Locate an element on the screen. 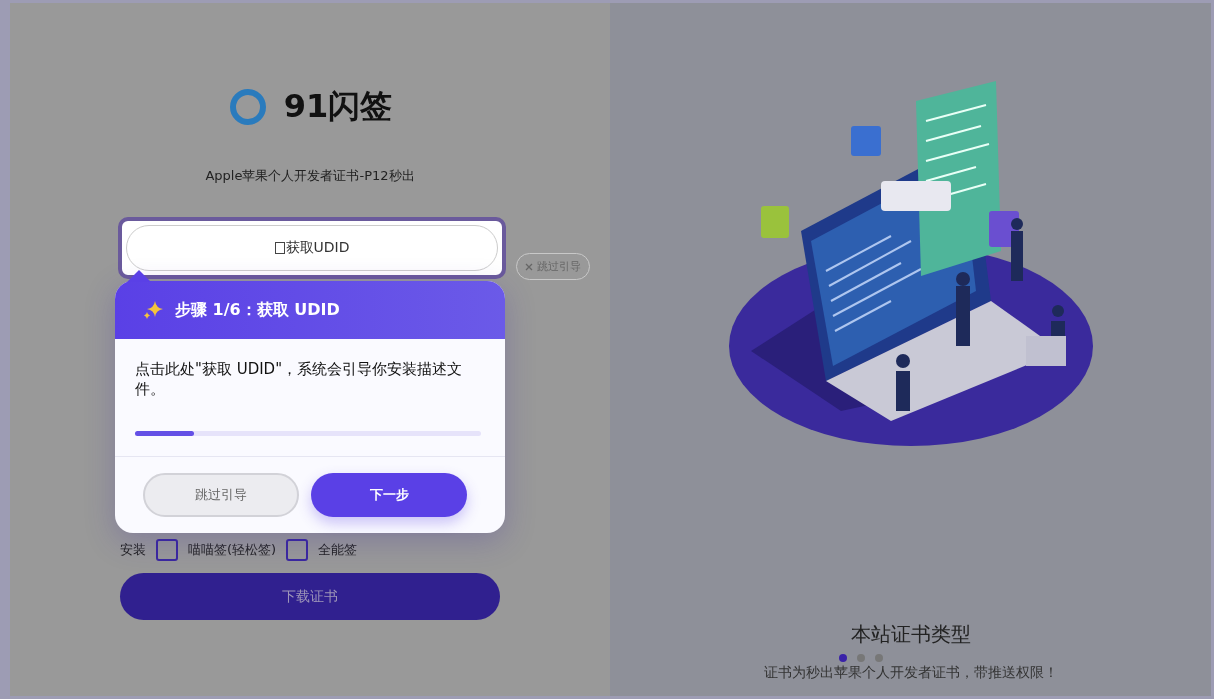  step-title: 步骤 1/6：获取 UDID is located at coordinates (257, 310).